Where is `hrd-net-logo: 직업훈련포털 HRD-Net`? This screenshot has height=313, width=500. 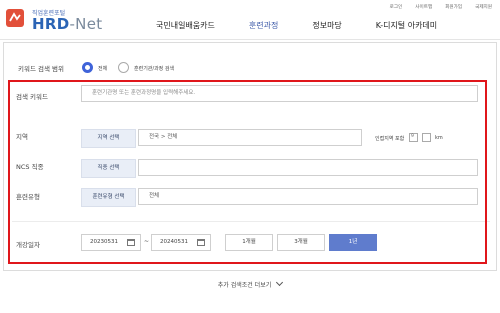
hrd-net-logo: 직업훈련포털 HRD-Net is located at coordinates (60, 21).